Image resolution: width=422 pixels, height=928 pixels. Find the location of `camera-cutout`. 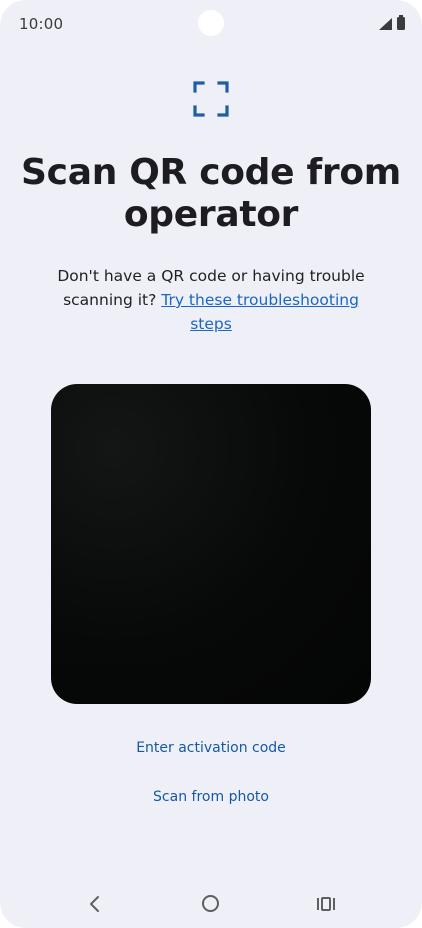

camera-cutout is located at coordinates (211, 23).